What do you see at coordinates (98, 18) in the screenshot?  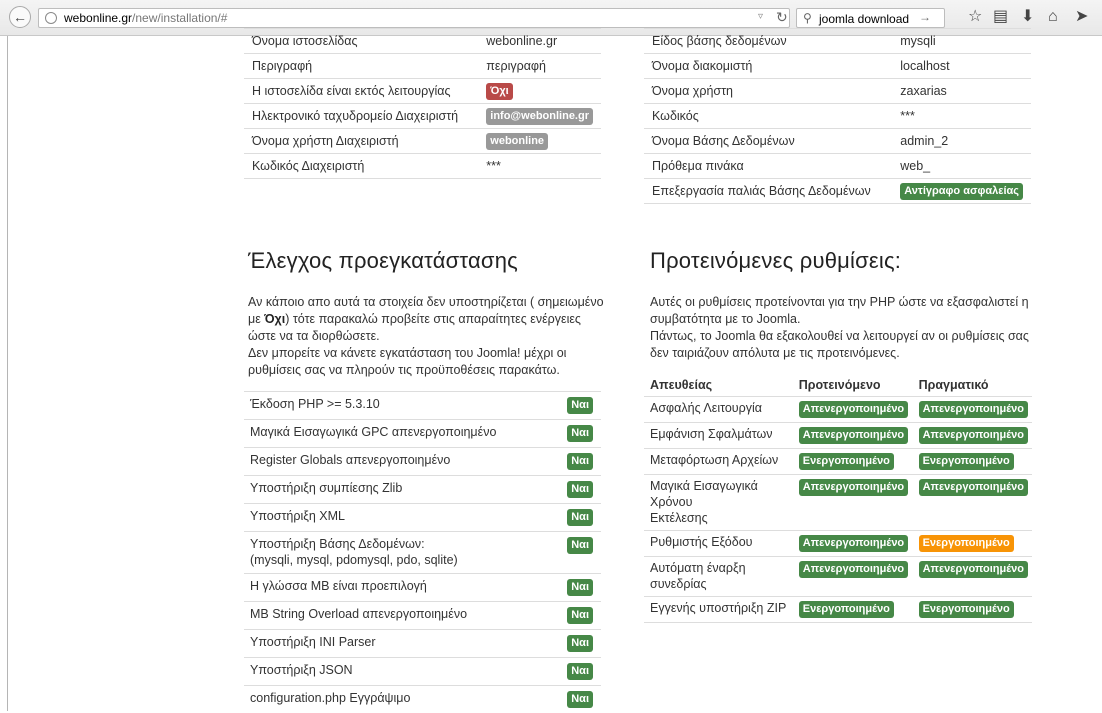 I see `url-host: webonline.gr` at bounding box center [98, 18].